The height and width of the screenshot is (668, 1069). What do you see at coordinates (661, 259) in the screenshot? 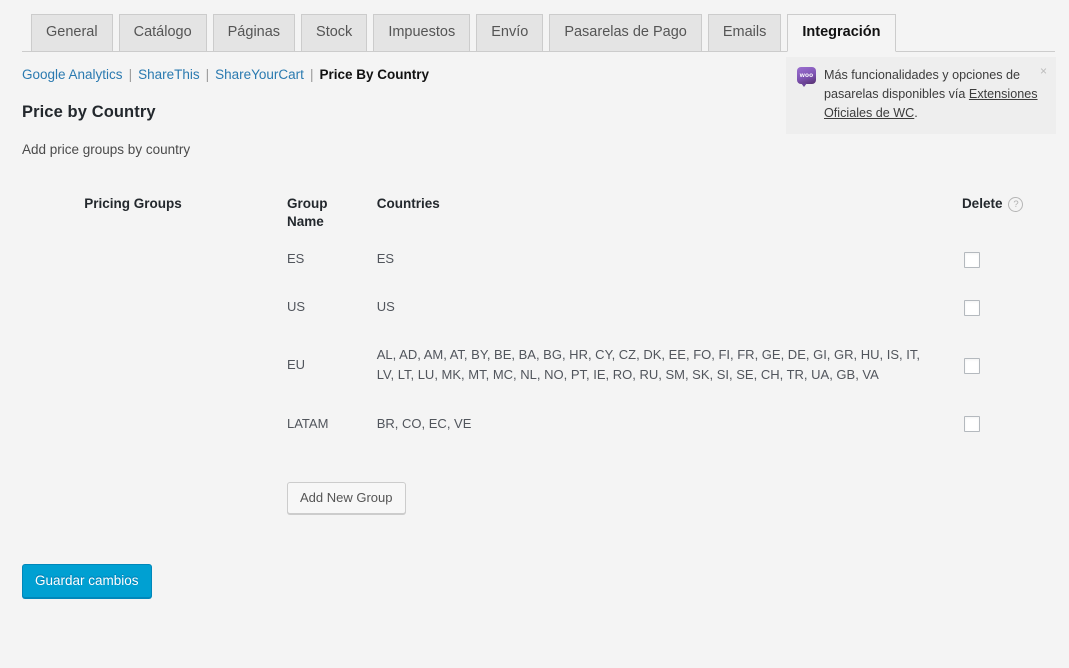
I see `table-row: ES ES` at bounding box center [661, 259].